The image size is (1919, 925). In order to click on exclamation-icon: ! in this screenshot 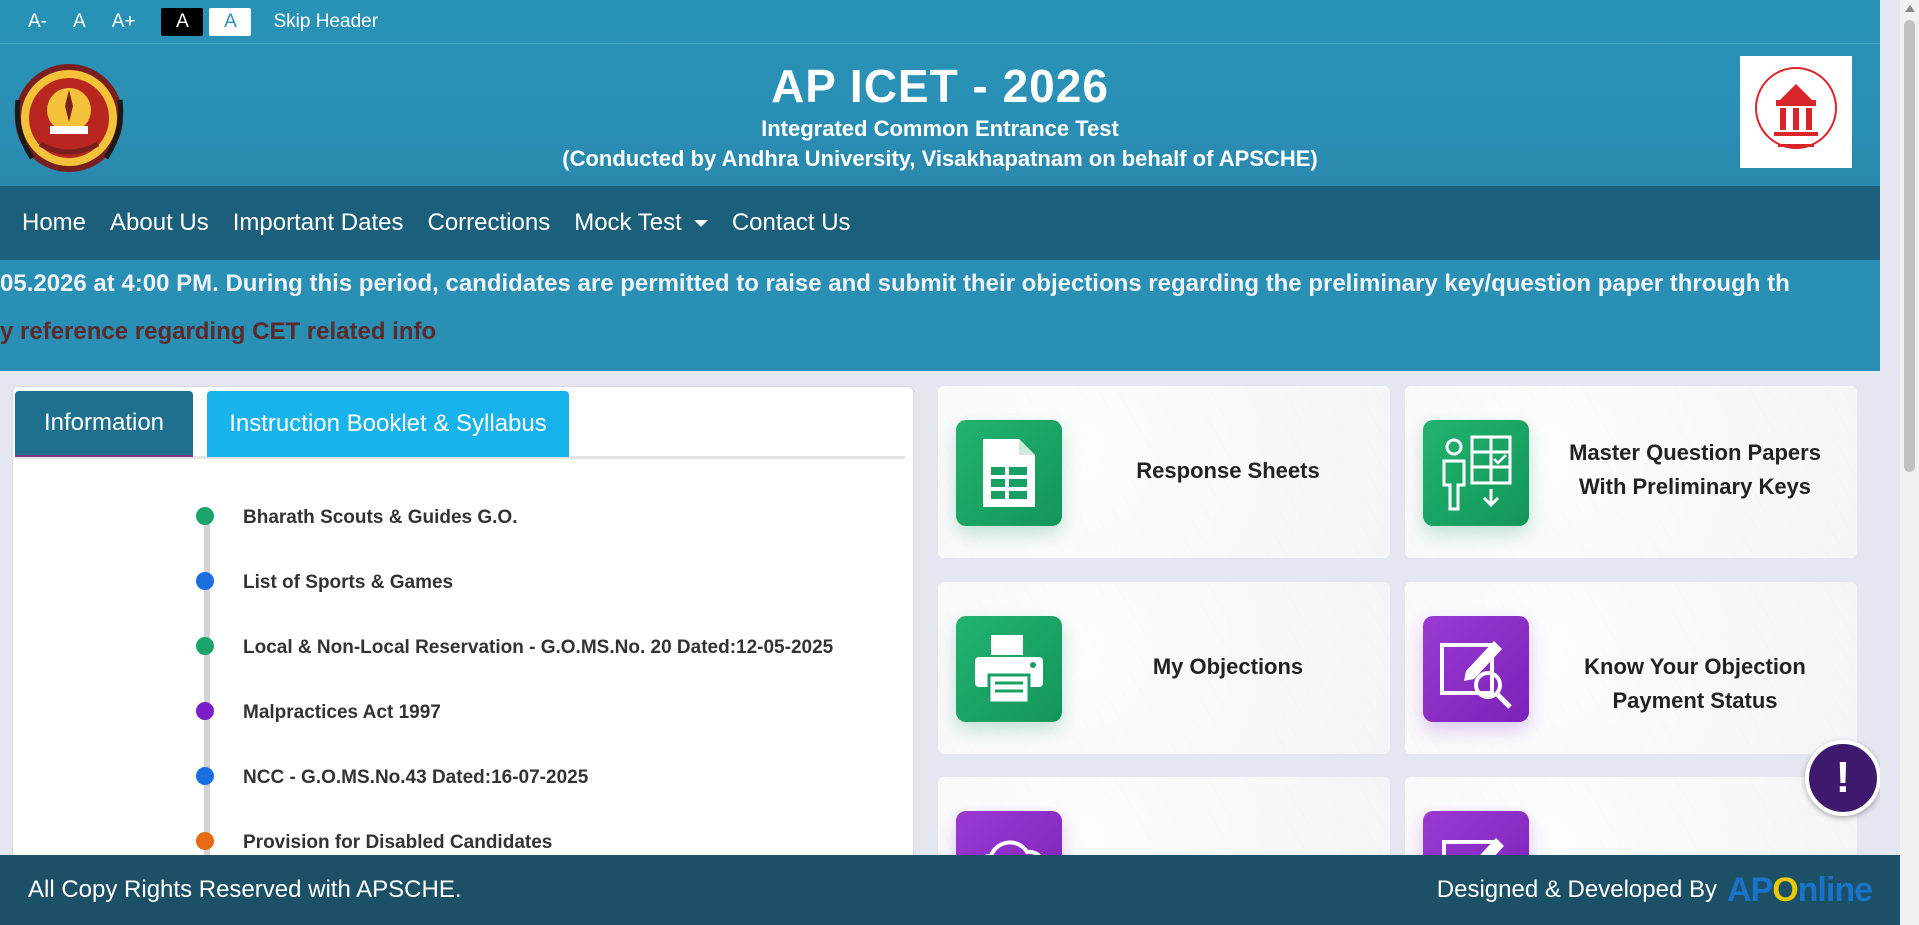, I will do `click(1843, 777)`.